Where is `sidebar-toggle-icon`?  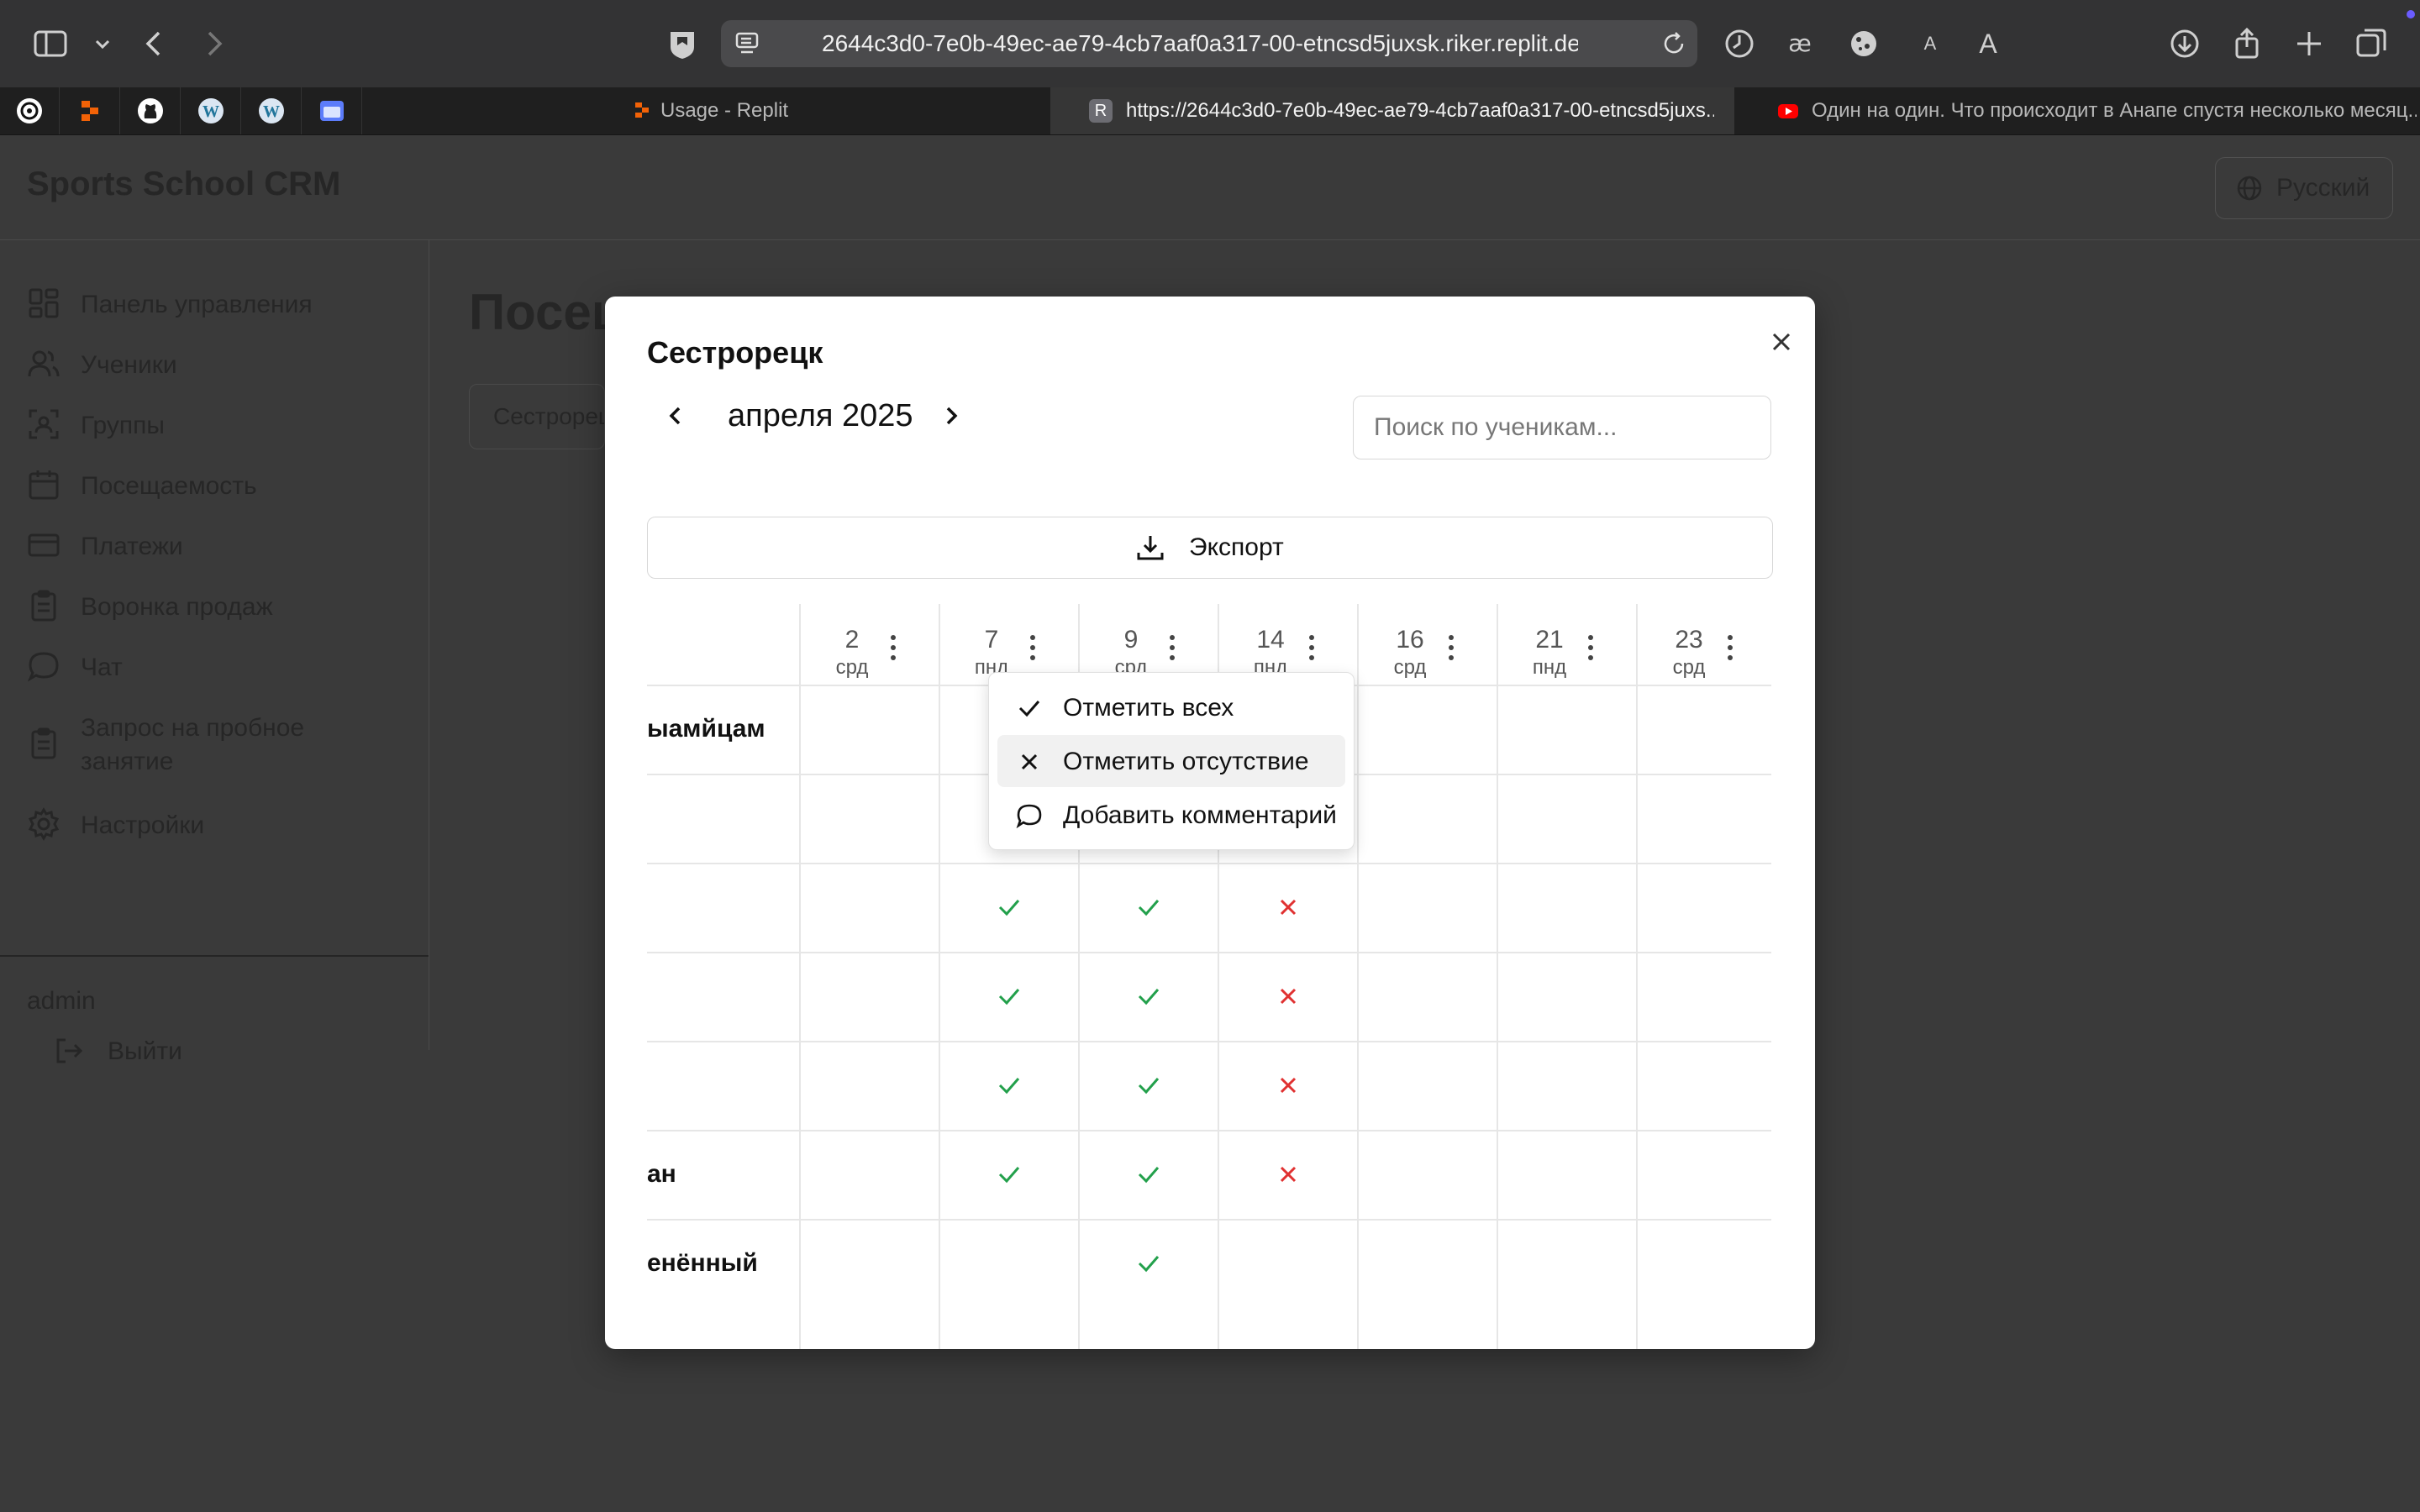 sidebar-toggle-icon is located at coordinates (51, 43).